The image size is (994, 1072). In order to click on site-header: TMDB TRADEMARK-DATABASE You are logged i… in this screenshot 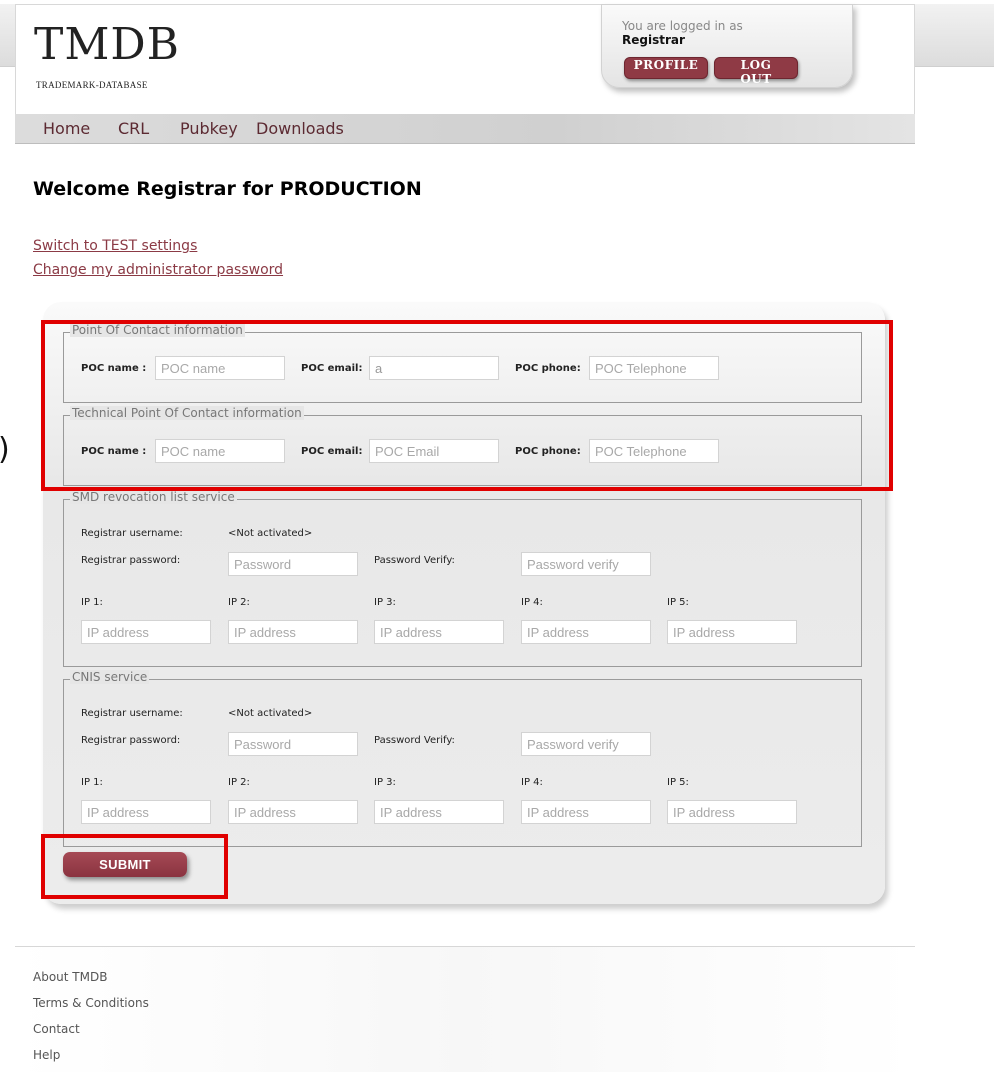, I will do `click(465, 59)`.